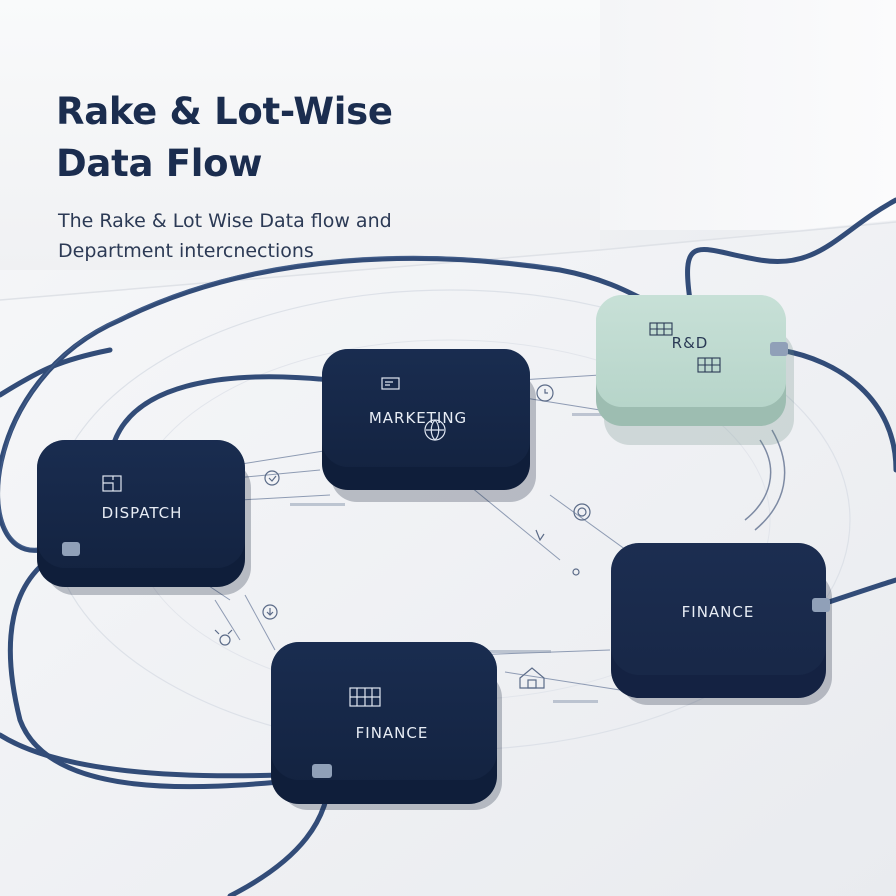  Describe the element at coordinates (721, 624) in the screenshot. I see `node-finance-right: FINANCE` at that location.